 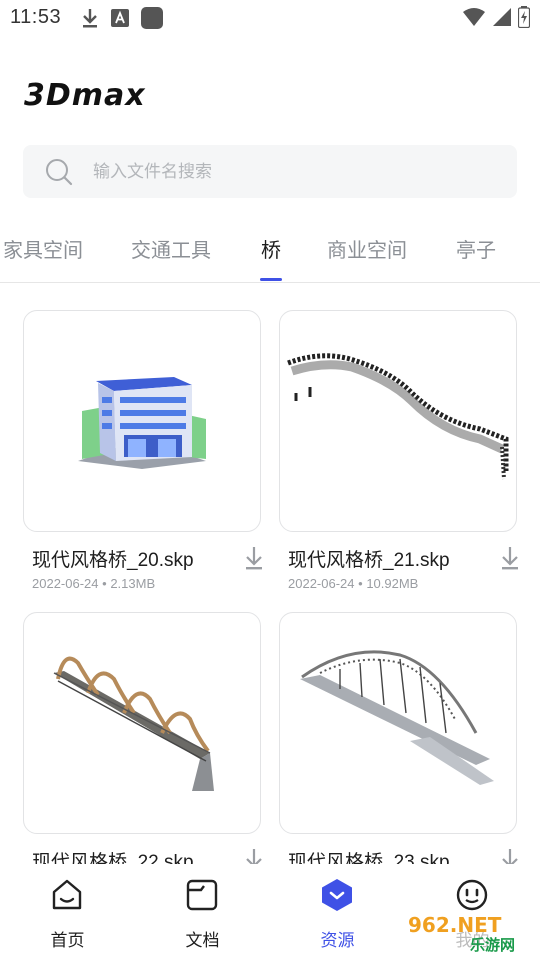 I want to click on nav-documents: 文档, so click(x=202, y=912).